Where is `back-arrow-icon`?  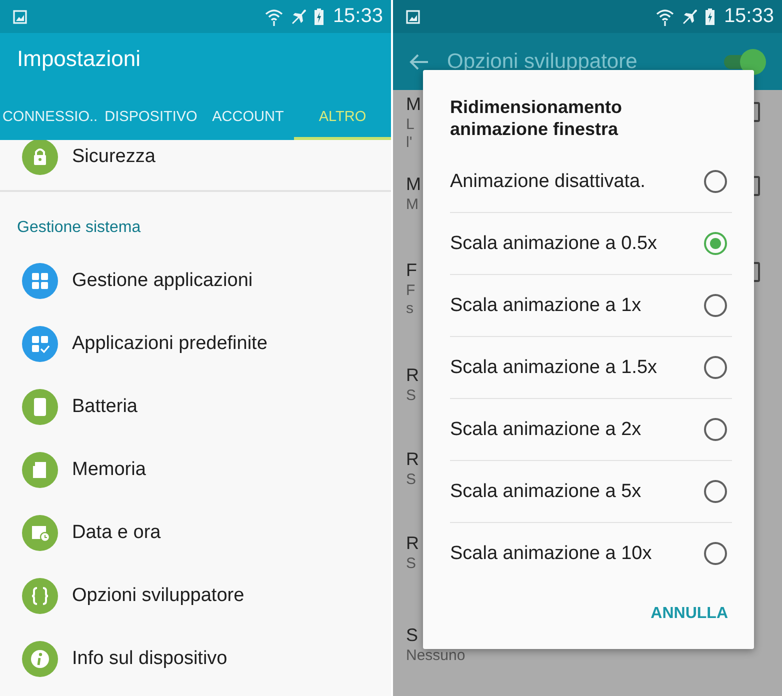 back-arrow-icon is located at coordinates (419, 61).